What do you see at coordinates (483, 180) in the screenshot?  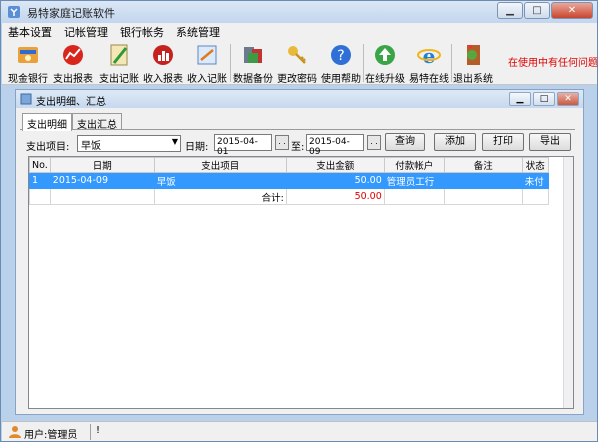 I see `cell-note` at bounding box center [483, 180].